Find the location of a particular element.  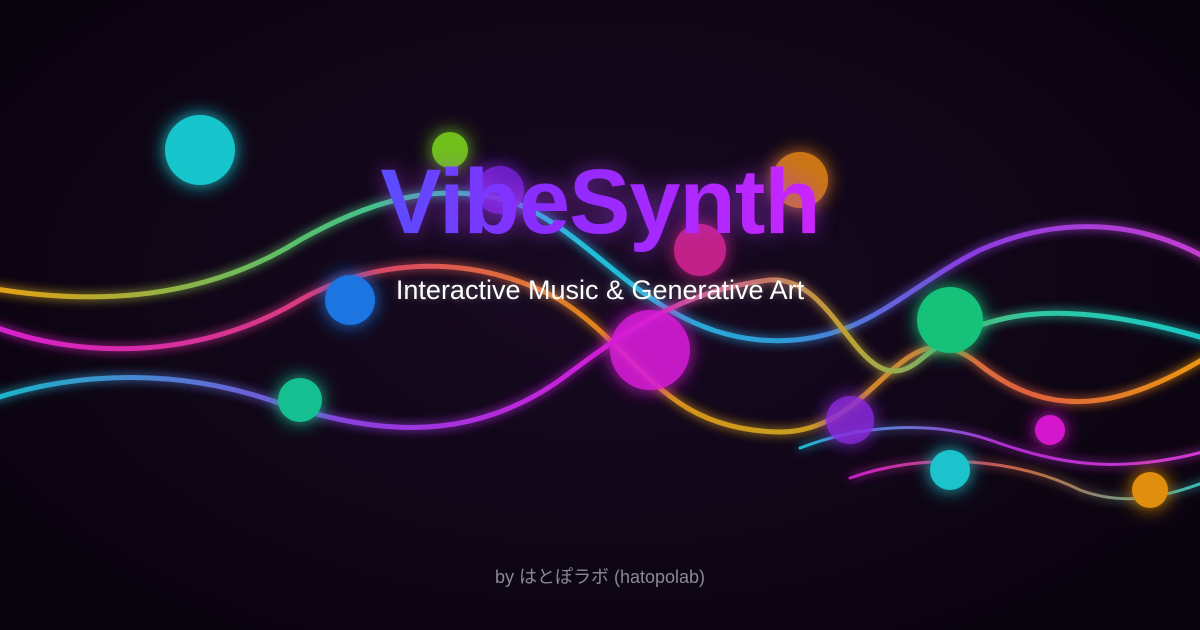

app-subtitle: Interactive Music & Generative Art is located at coordinates (600, 290).